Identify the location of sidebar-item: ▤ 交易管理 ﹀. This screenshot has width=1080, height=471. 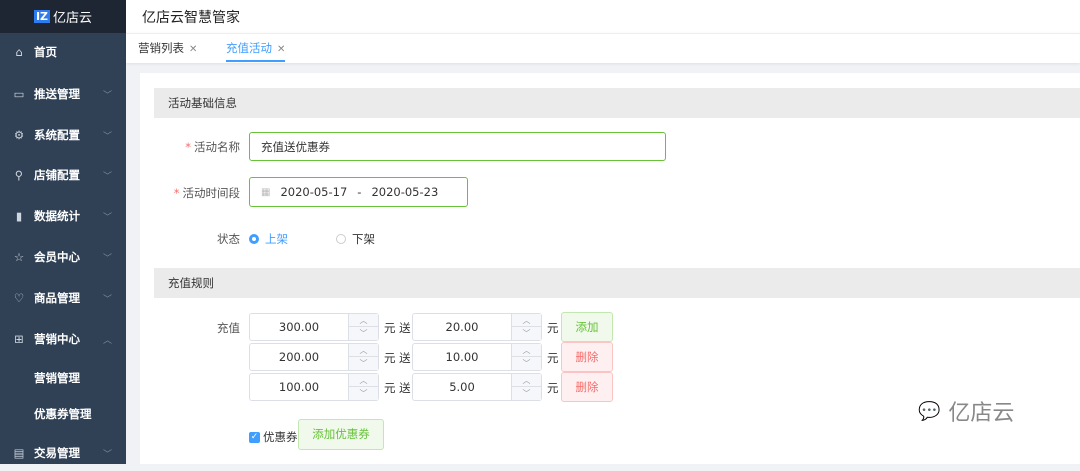
(63, 453).